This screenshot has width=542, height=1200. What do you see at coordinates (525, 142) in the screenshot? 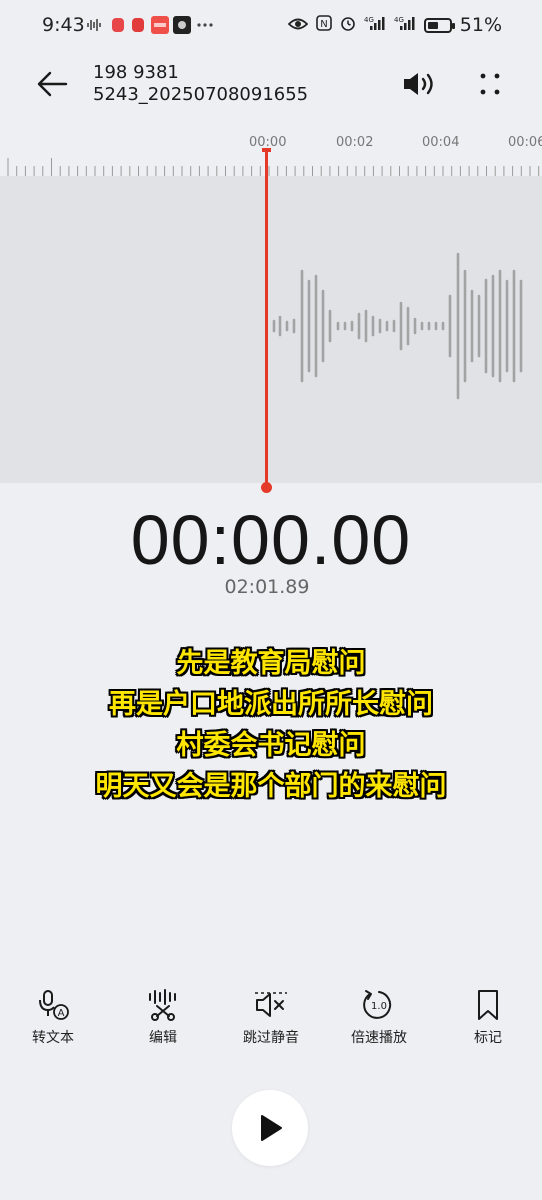
I see `timeline-label: 00:06` at bounding box center [525, 142].